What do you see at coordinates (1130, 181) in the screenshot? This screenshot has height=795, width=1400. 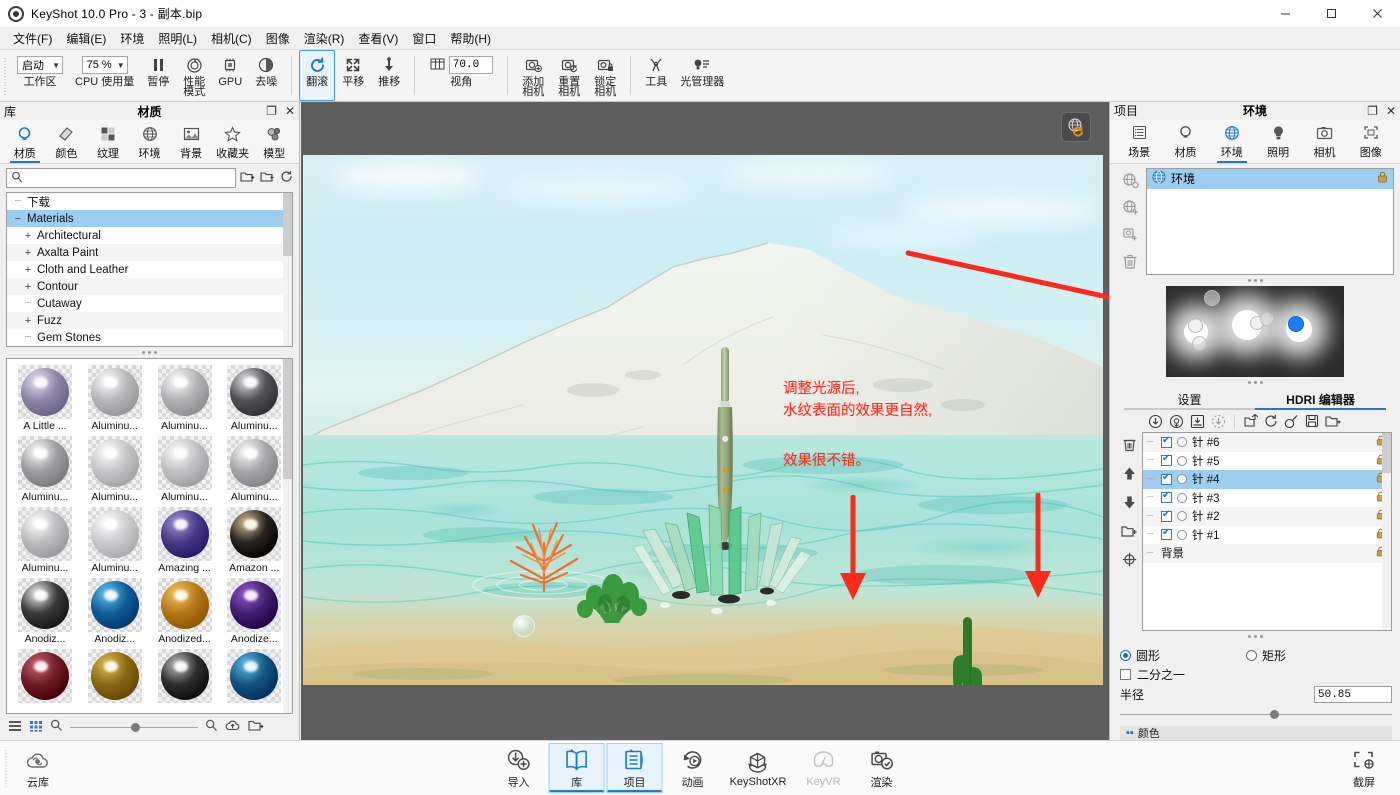 I see `globe-edit-icon` at bounding box center [1130, 181].